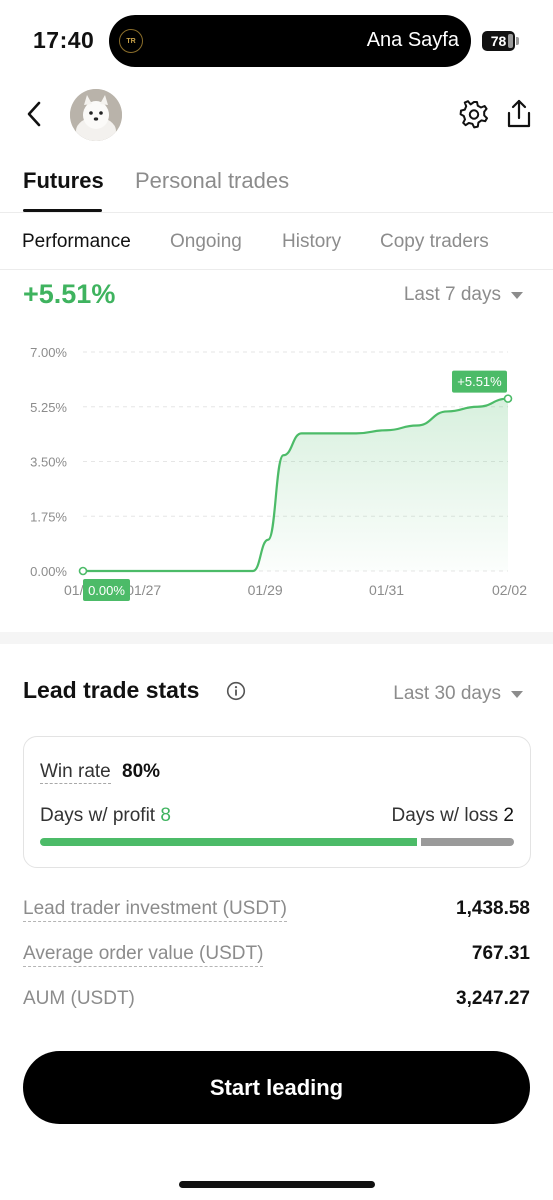  Describe the element at coordinates (434, 242) in the screenshot. I see `tab-copy-traders: Copy traders` at that location.